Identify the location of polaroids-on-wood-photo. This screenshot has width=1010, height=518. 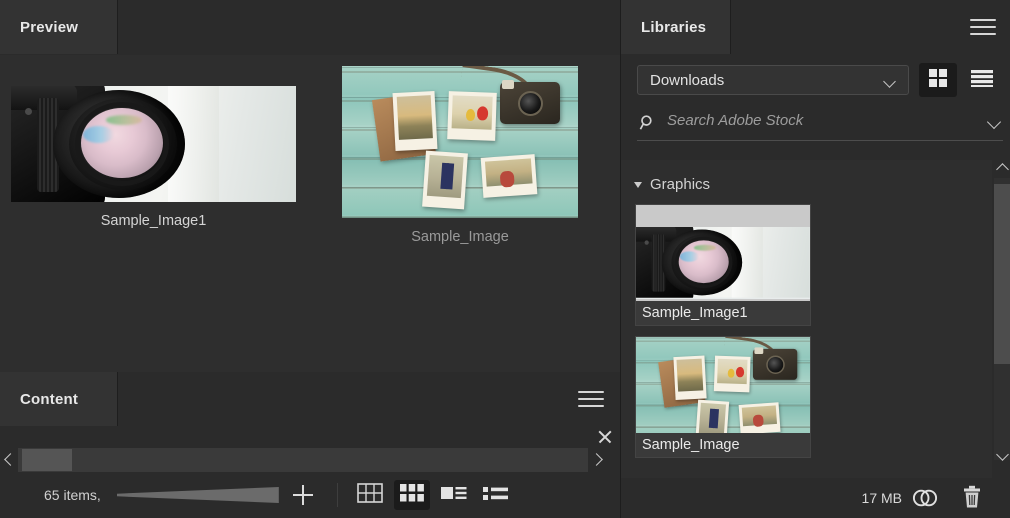
(460, 142).